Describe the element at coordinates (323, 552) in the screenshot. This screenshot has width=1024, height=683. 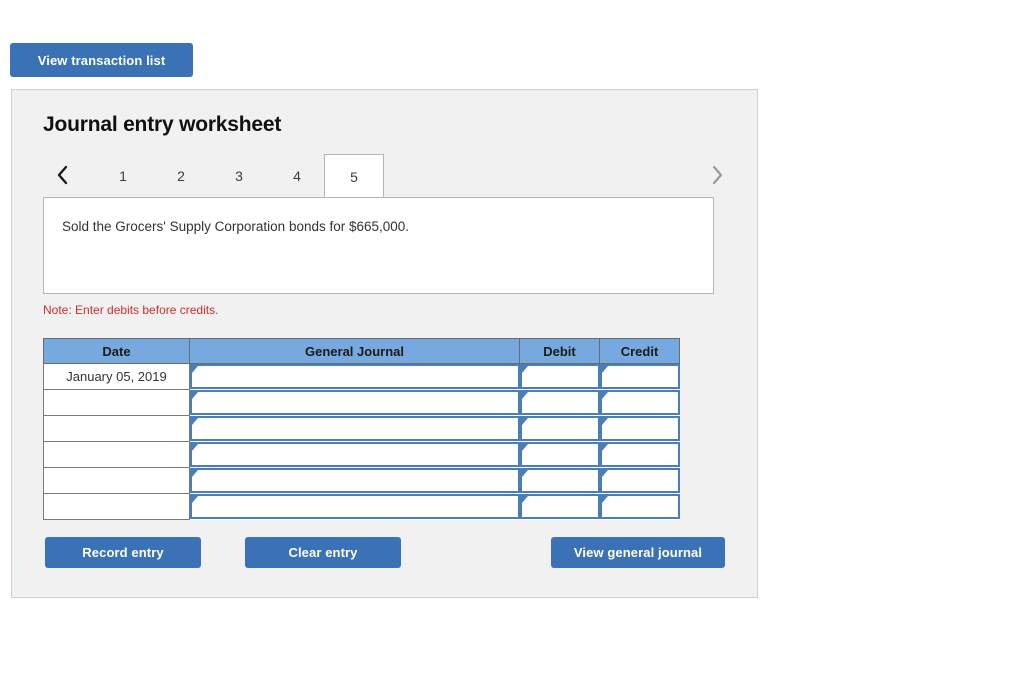
I see `clear-entry-button: Clear entry` at that location.